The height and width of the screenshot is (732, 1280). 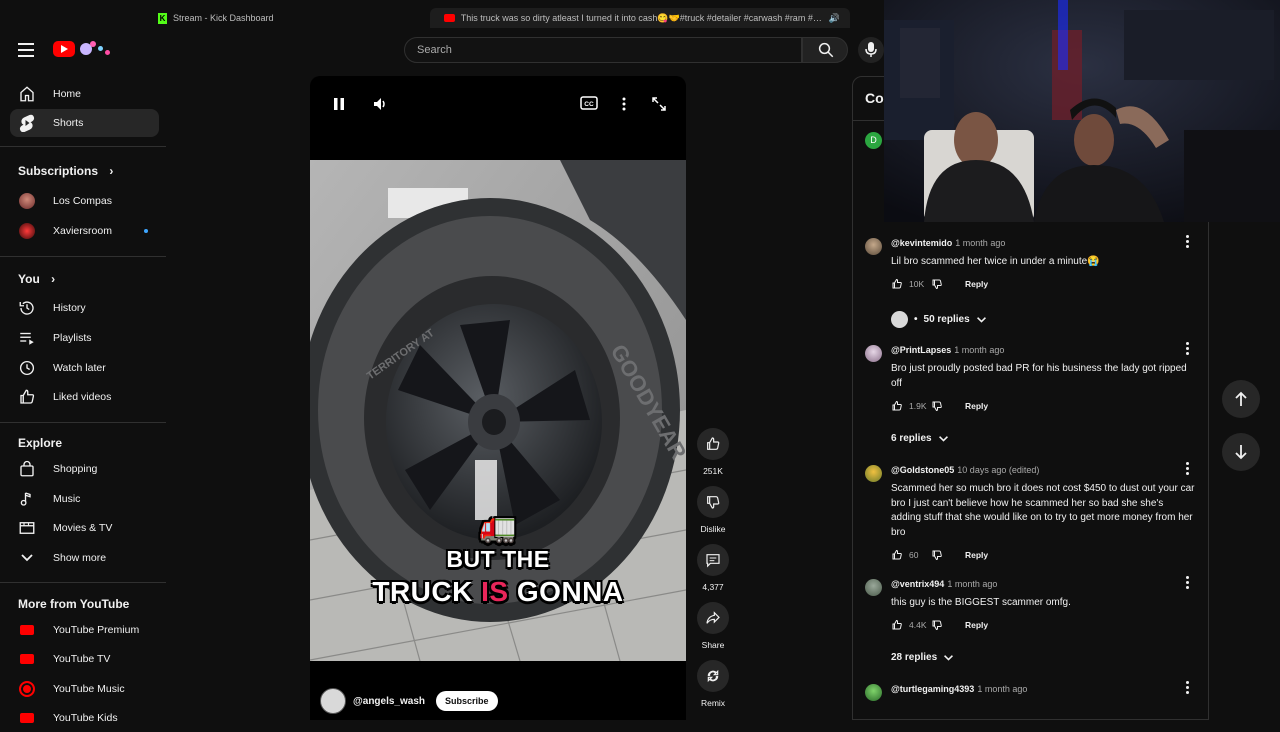 What do you see at coordinates (74, 604) in the screenshot?
I see `more-from-youtube-heading: More from YouTube` at bounding box center [74, 604].